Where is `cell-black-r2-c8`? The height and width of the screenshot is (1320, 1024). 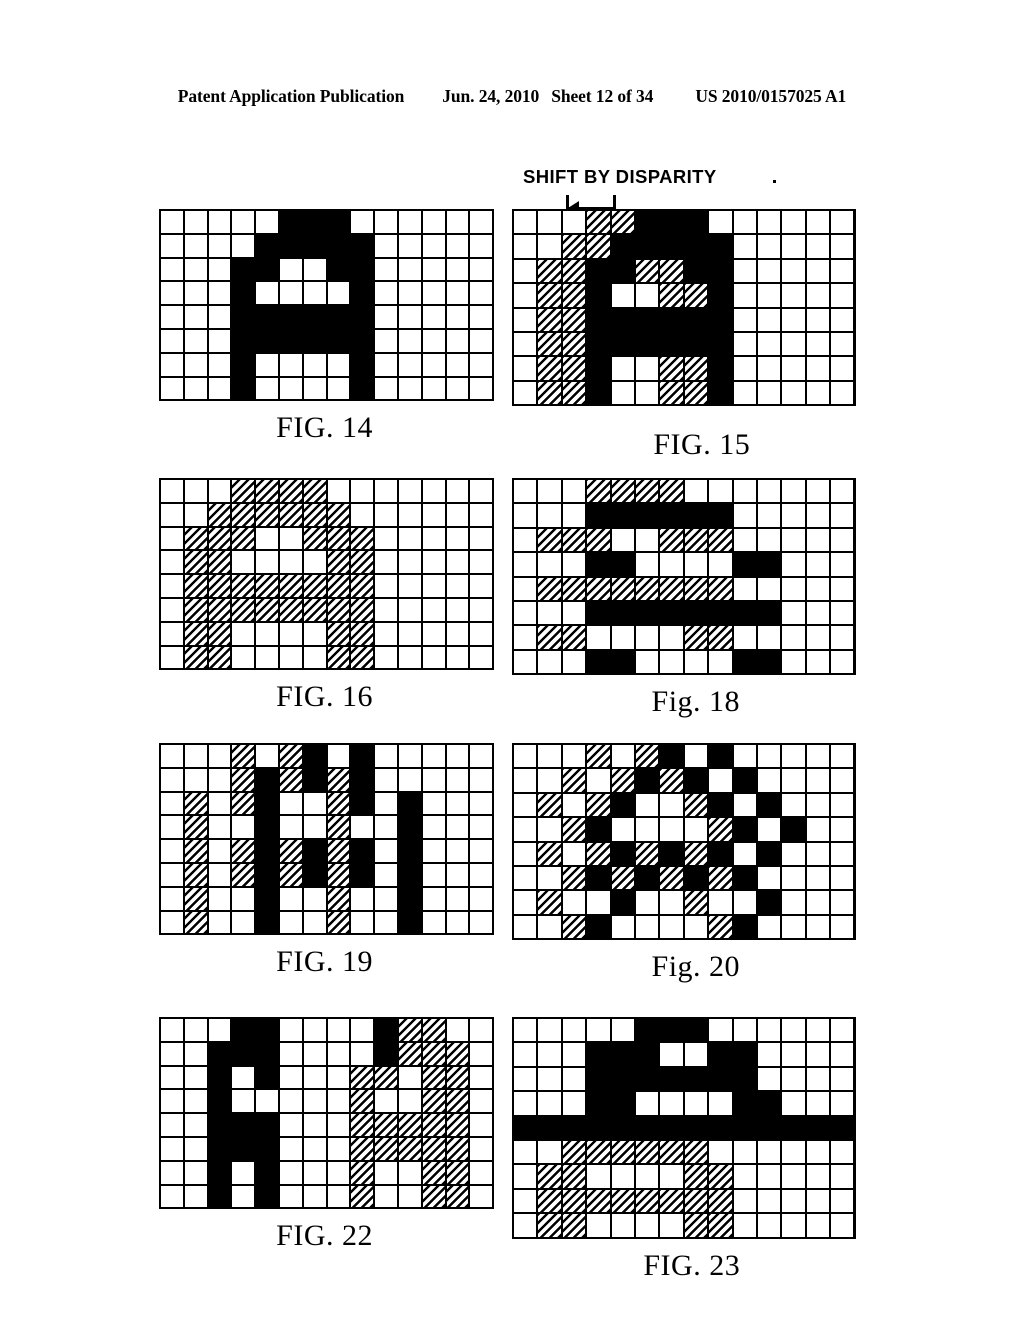 cell-black-r2-c8 is located at coordinates (720, 1079).